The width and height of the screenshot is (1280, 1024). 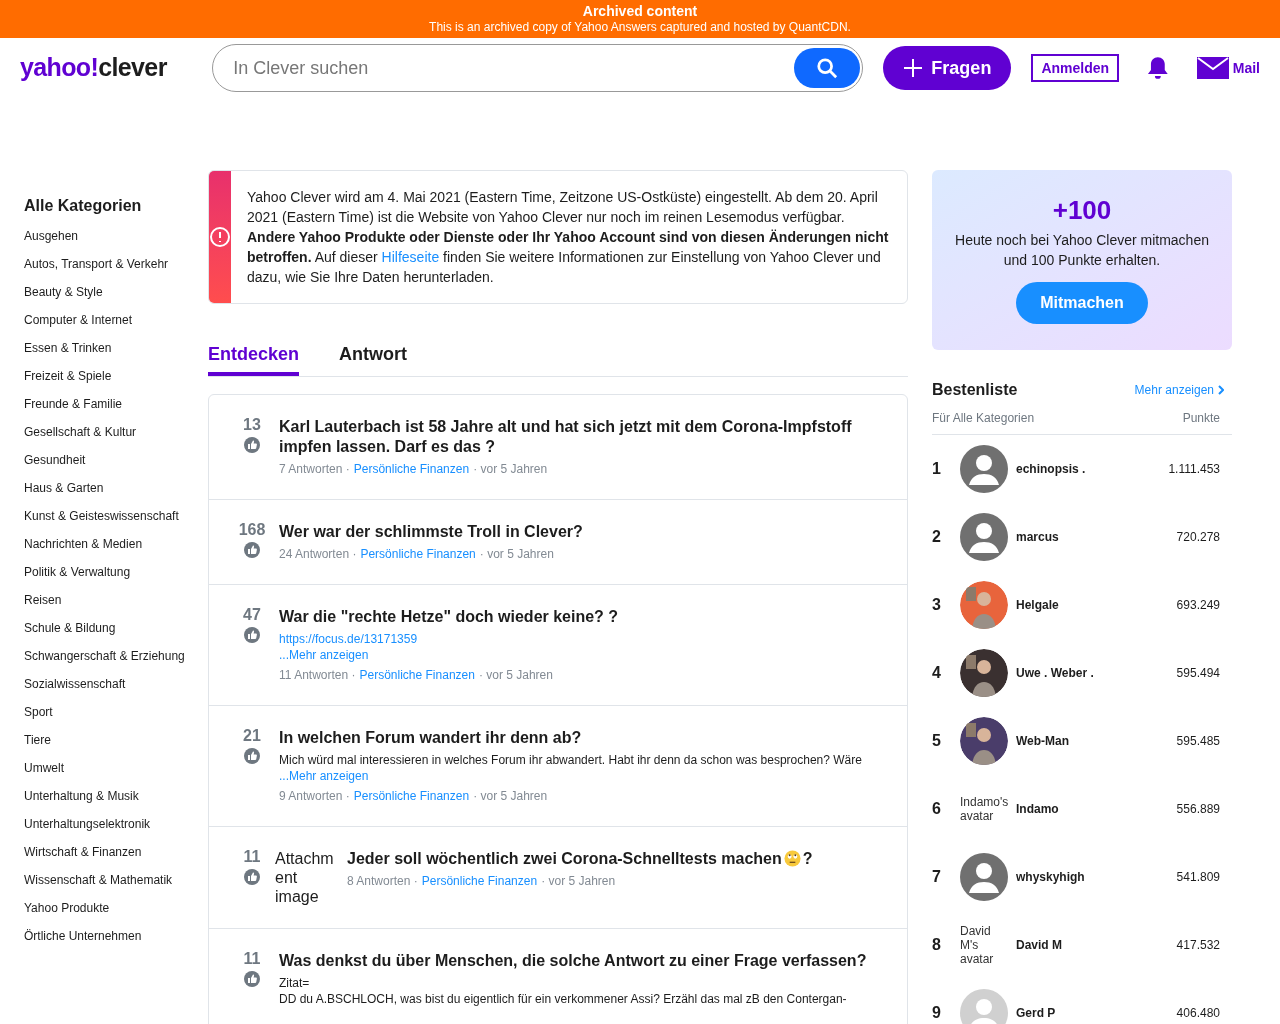 I want to click on points-value: 1.111.453, so click(x=1194, y=469).